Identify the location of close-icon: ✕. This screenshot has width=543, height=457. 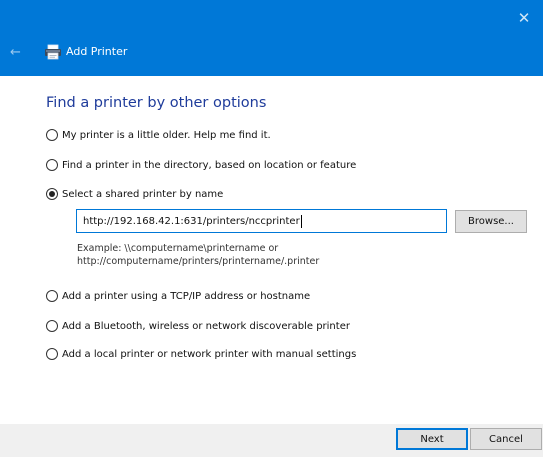
(524, 18).